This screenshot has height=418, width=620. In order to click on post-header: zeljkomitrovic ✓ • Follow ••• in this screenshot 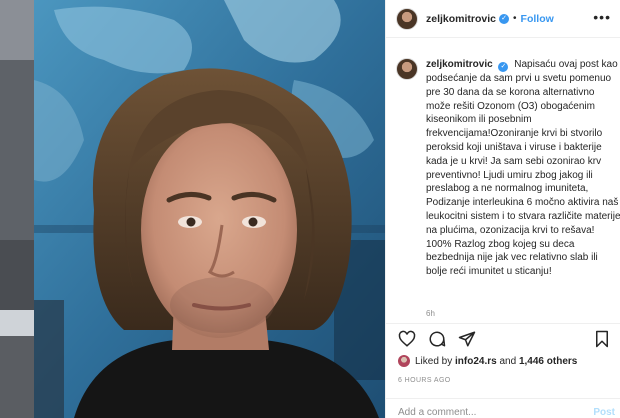, I will do `click(503, 19)`.